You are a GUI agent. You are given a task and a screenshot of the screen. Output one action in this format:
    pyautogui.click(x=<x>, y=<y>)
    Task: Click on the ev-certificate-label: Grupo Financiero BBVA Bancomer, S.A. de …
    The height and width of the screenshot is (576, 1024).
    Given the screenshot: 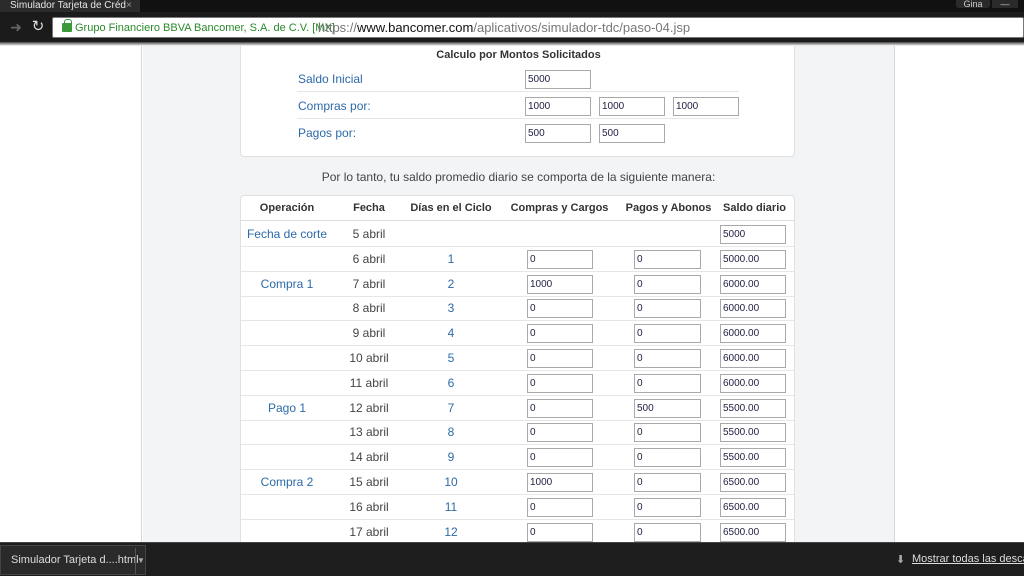 What is the action you would take?
    pyautogui.click(x=205, y=28)
    